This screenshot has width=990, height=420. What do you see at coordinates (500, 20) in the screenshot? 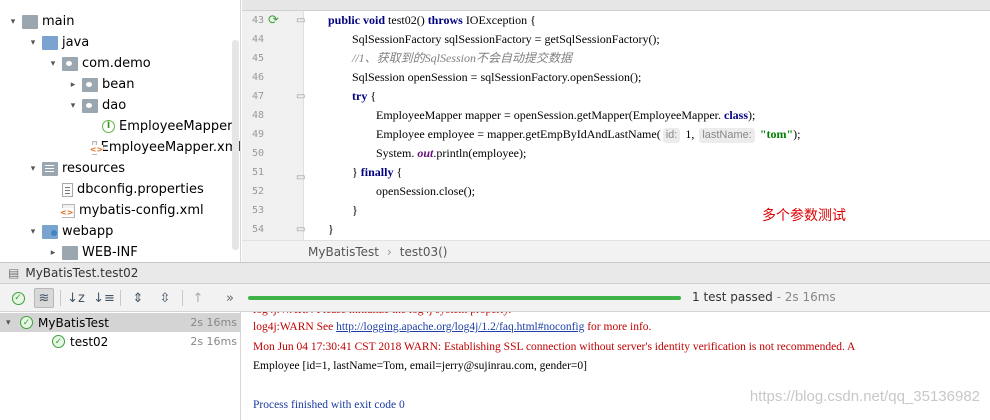
I see `code-token: IOException {` at bounding box center [500, 20].